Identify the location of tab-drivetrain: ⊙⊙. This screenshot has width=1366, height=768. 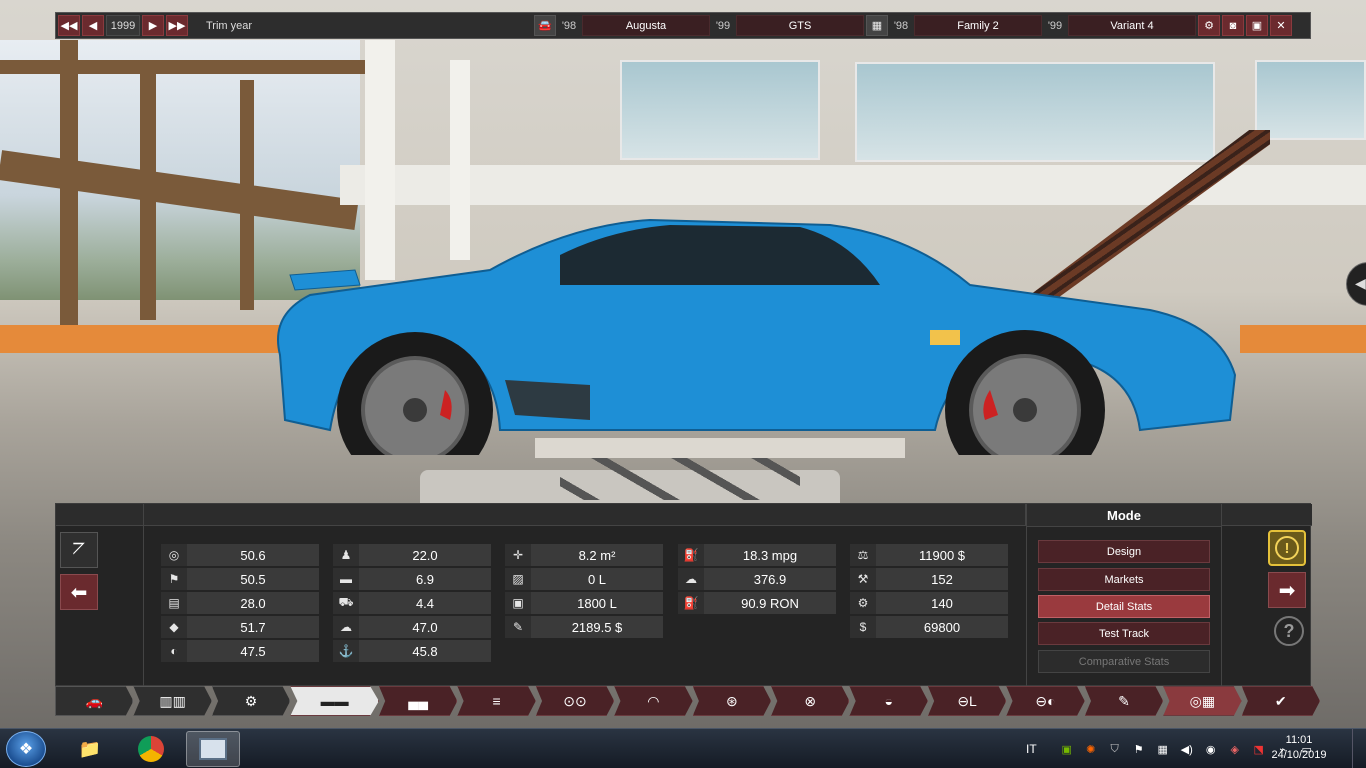
(575, 701).